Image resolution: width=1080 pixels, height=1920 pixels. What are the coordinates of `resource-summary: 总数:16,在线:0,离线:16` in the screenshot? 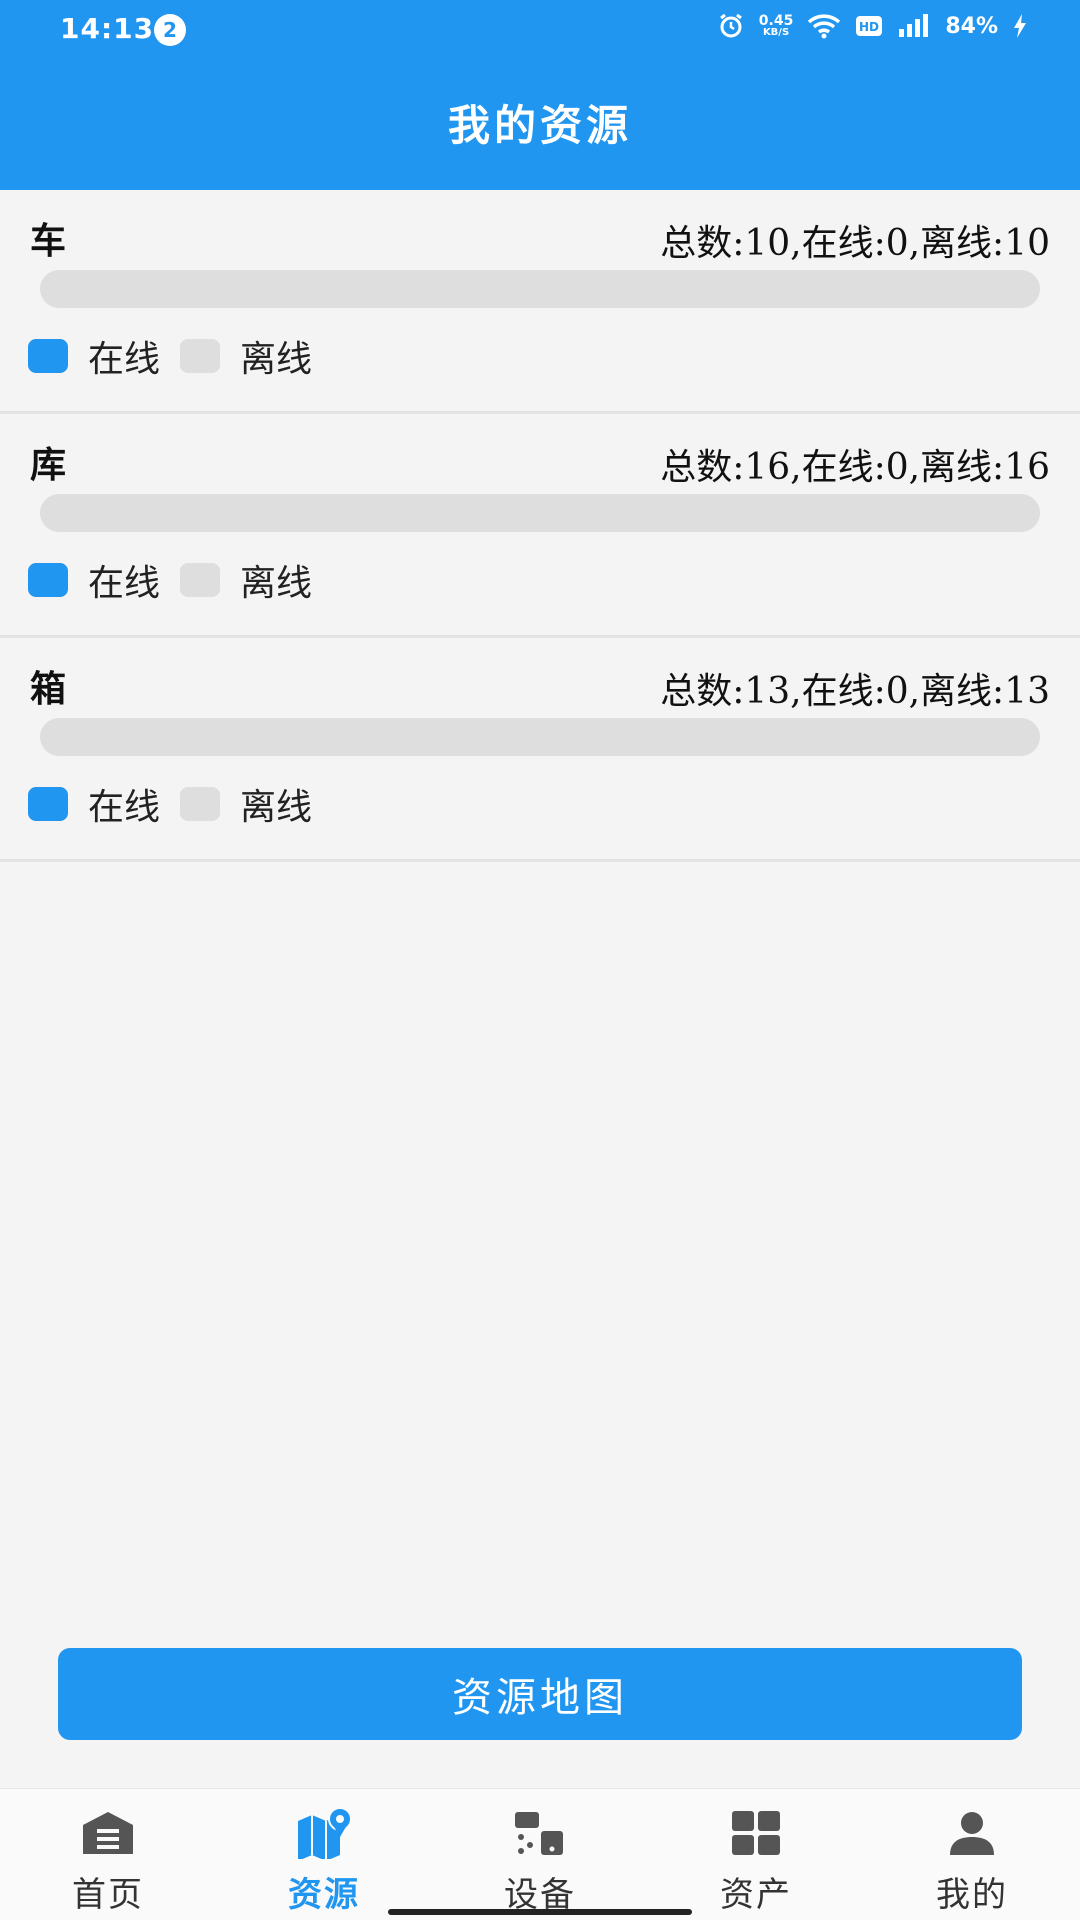 It's located at (855, 467).